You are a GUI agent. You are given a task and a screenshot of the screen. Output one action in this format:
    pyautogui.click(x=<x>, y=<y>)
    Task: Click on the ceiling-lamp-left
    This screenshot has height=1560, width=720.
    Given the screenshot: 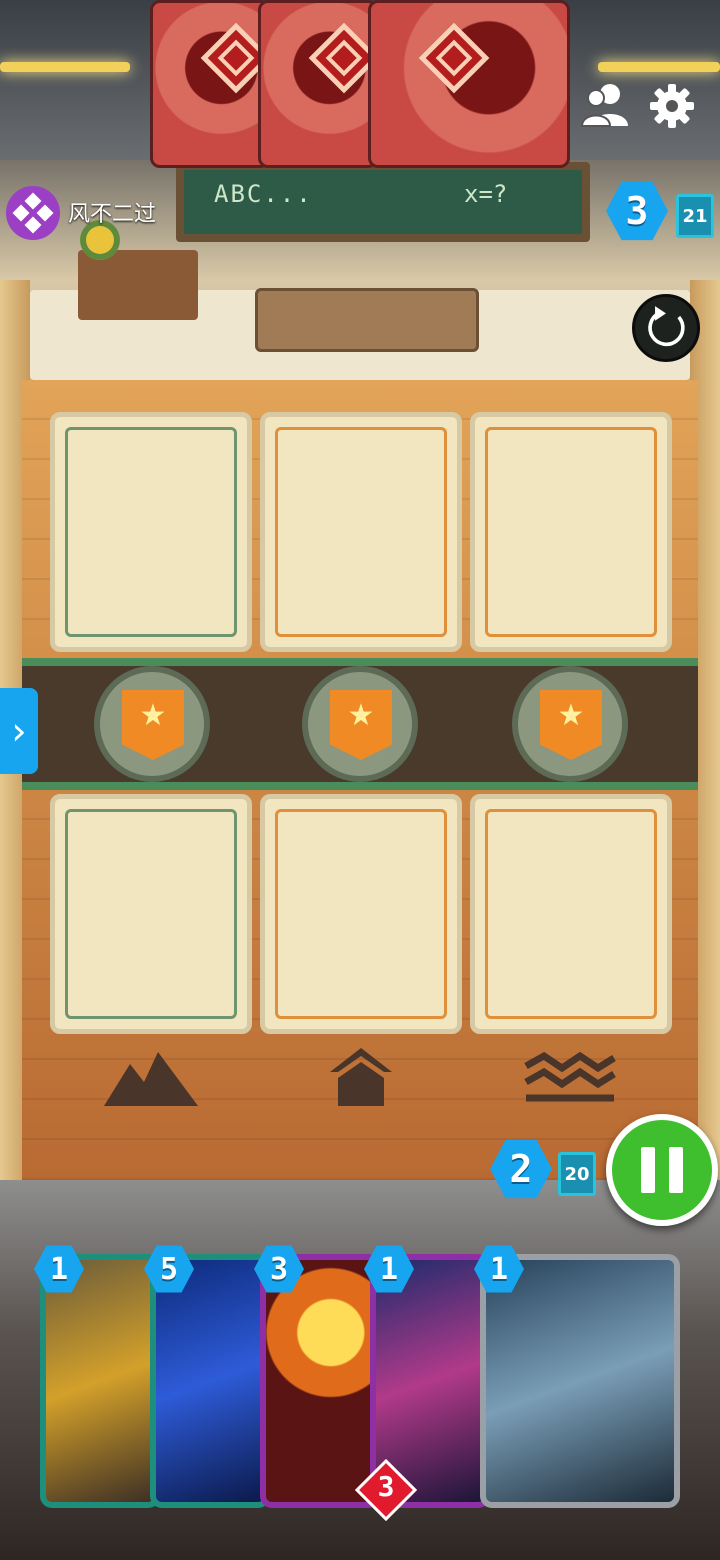 What is the action you would take?
    pyautogui.click(x=65, y=67)
    